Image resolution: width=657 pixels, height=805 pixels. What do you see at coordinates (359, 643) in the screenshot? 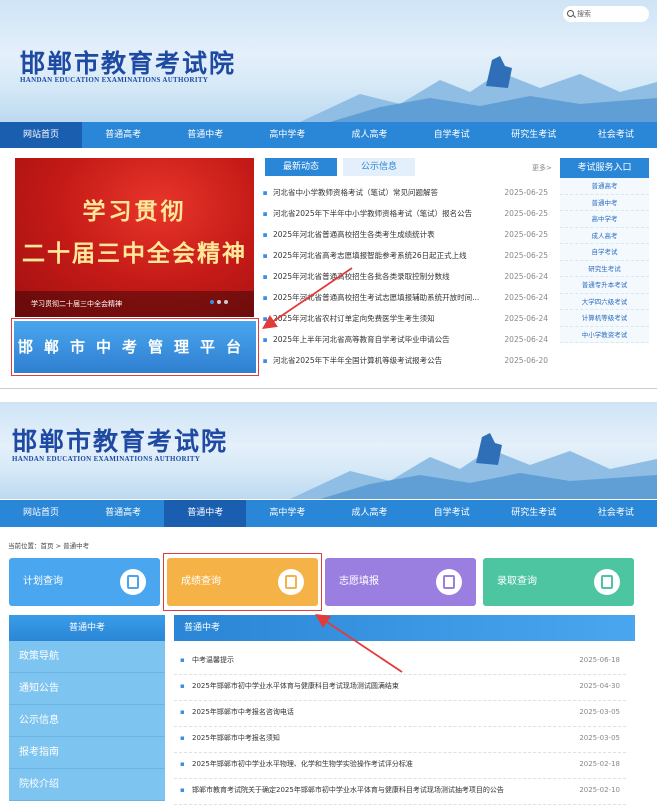
I see `annotation-arrow-bottom` at bounding box center [359, 643].